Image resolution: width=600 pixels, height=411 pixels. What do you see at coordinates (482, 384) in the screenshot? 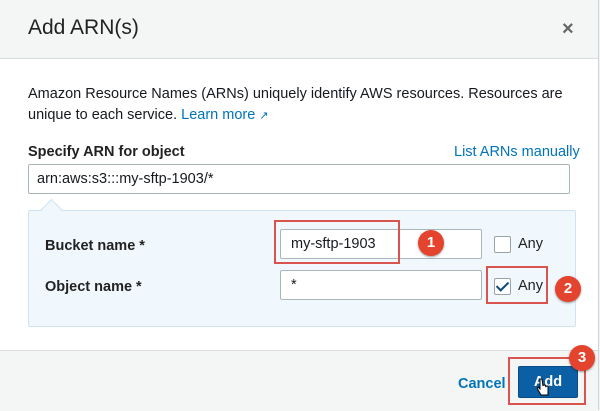
I see `cancel-button: Cancel` at bounding box center [482, 384].